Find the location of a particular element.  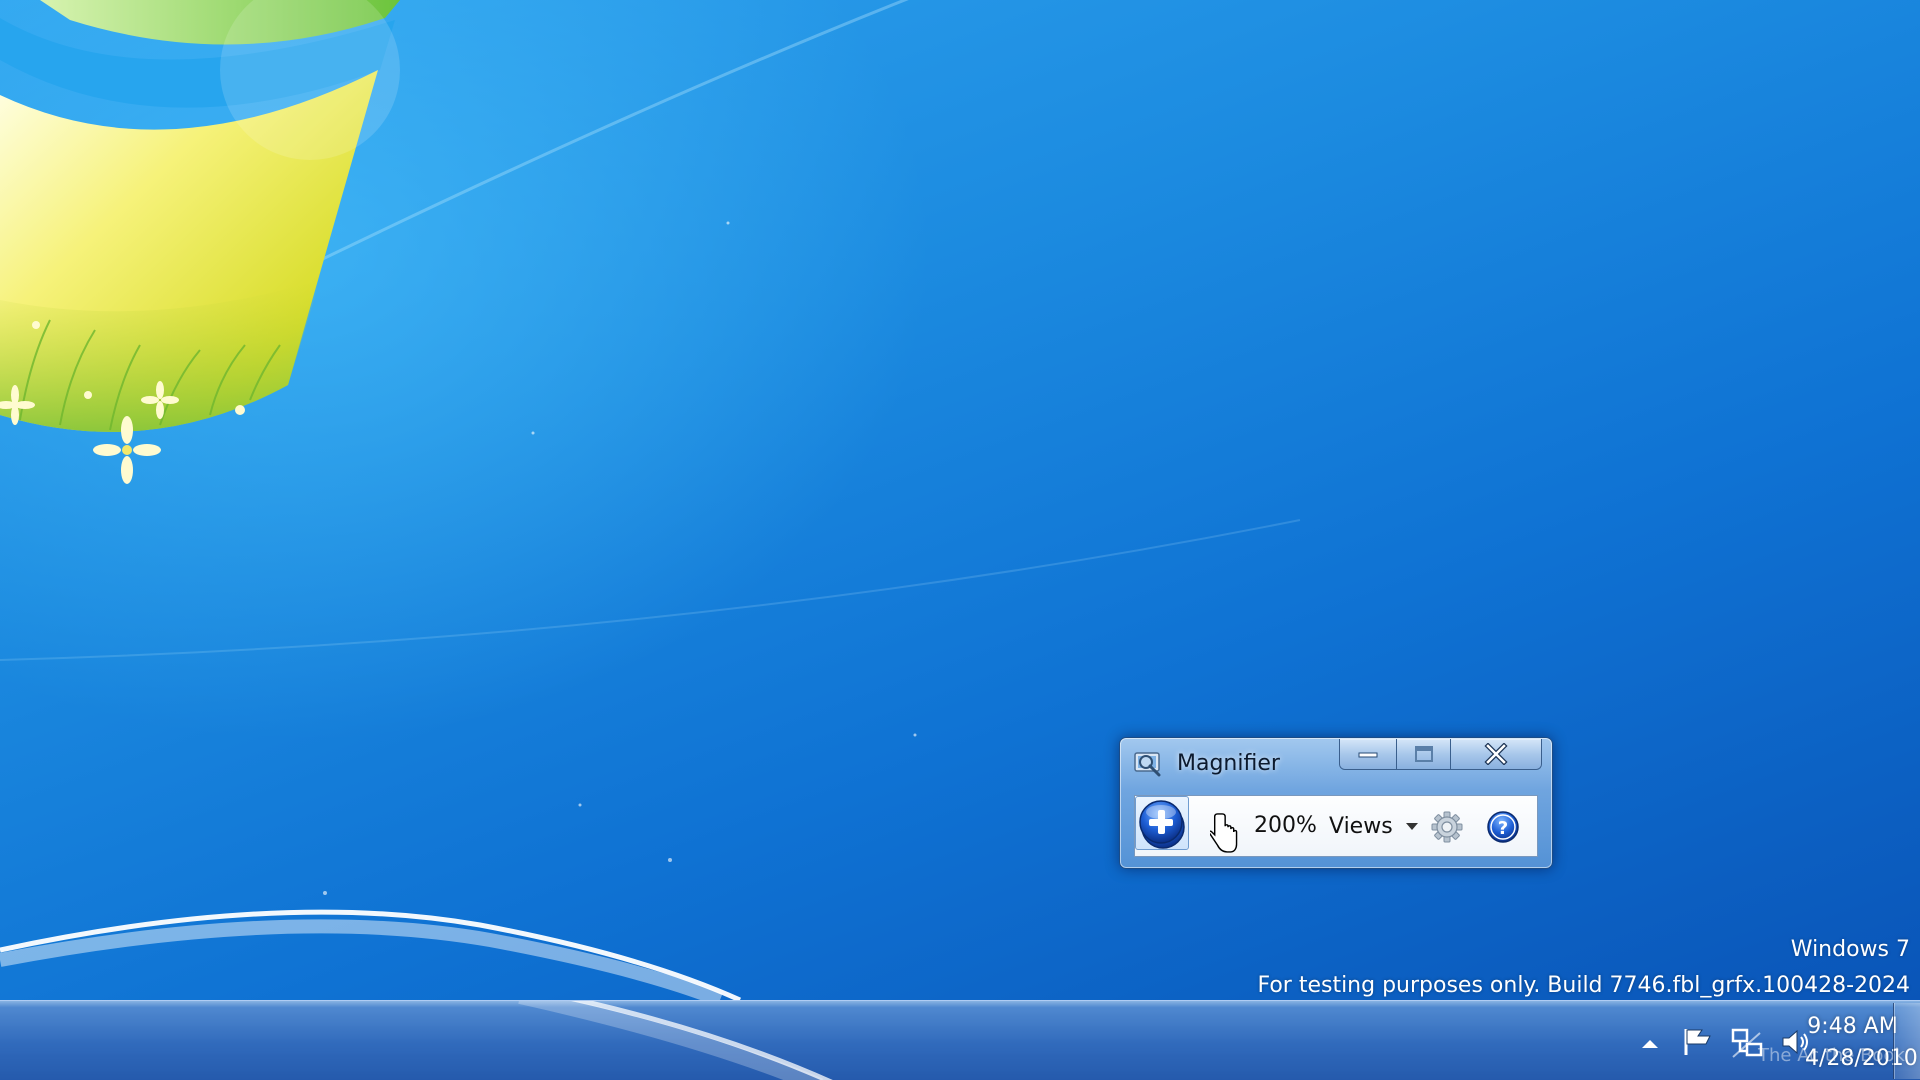

magnifier-titlebar: Magnifier is located at coordinates (1336, 758).